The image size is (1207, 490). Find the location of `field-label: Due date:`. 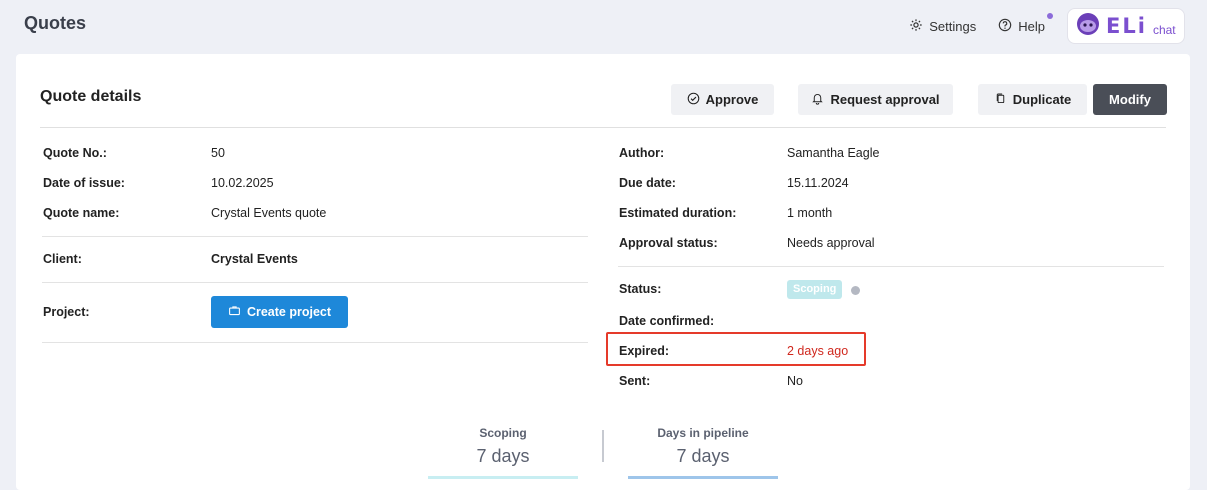

field-label: Due date: is located at coordinates (647, 183).